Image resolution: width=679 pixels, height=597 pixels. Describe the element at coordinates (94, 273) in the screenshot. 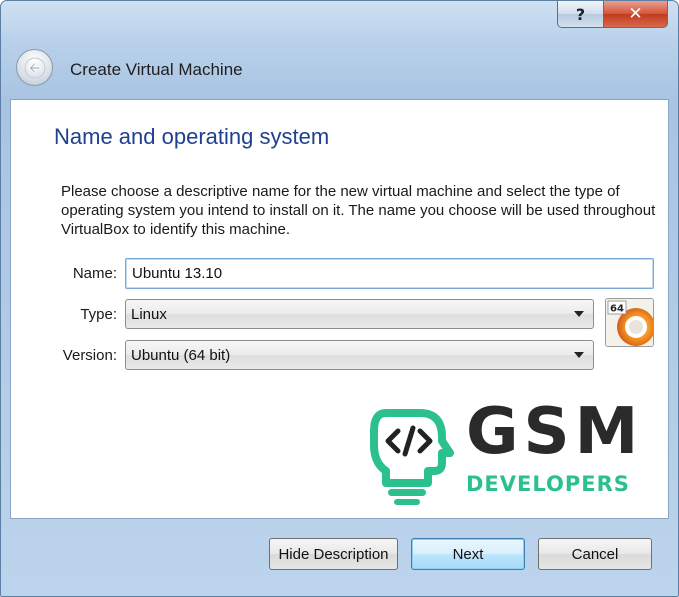

I see `name-label: Name:` at that location.